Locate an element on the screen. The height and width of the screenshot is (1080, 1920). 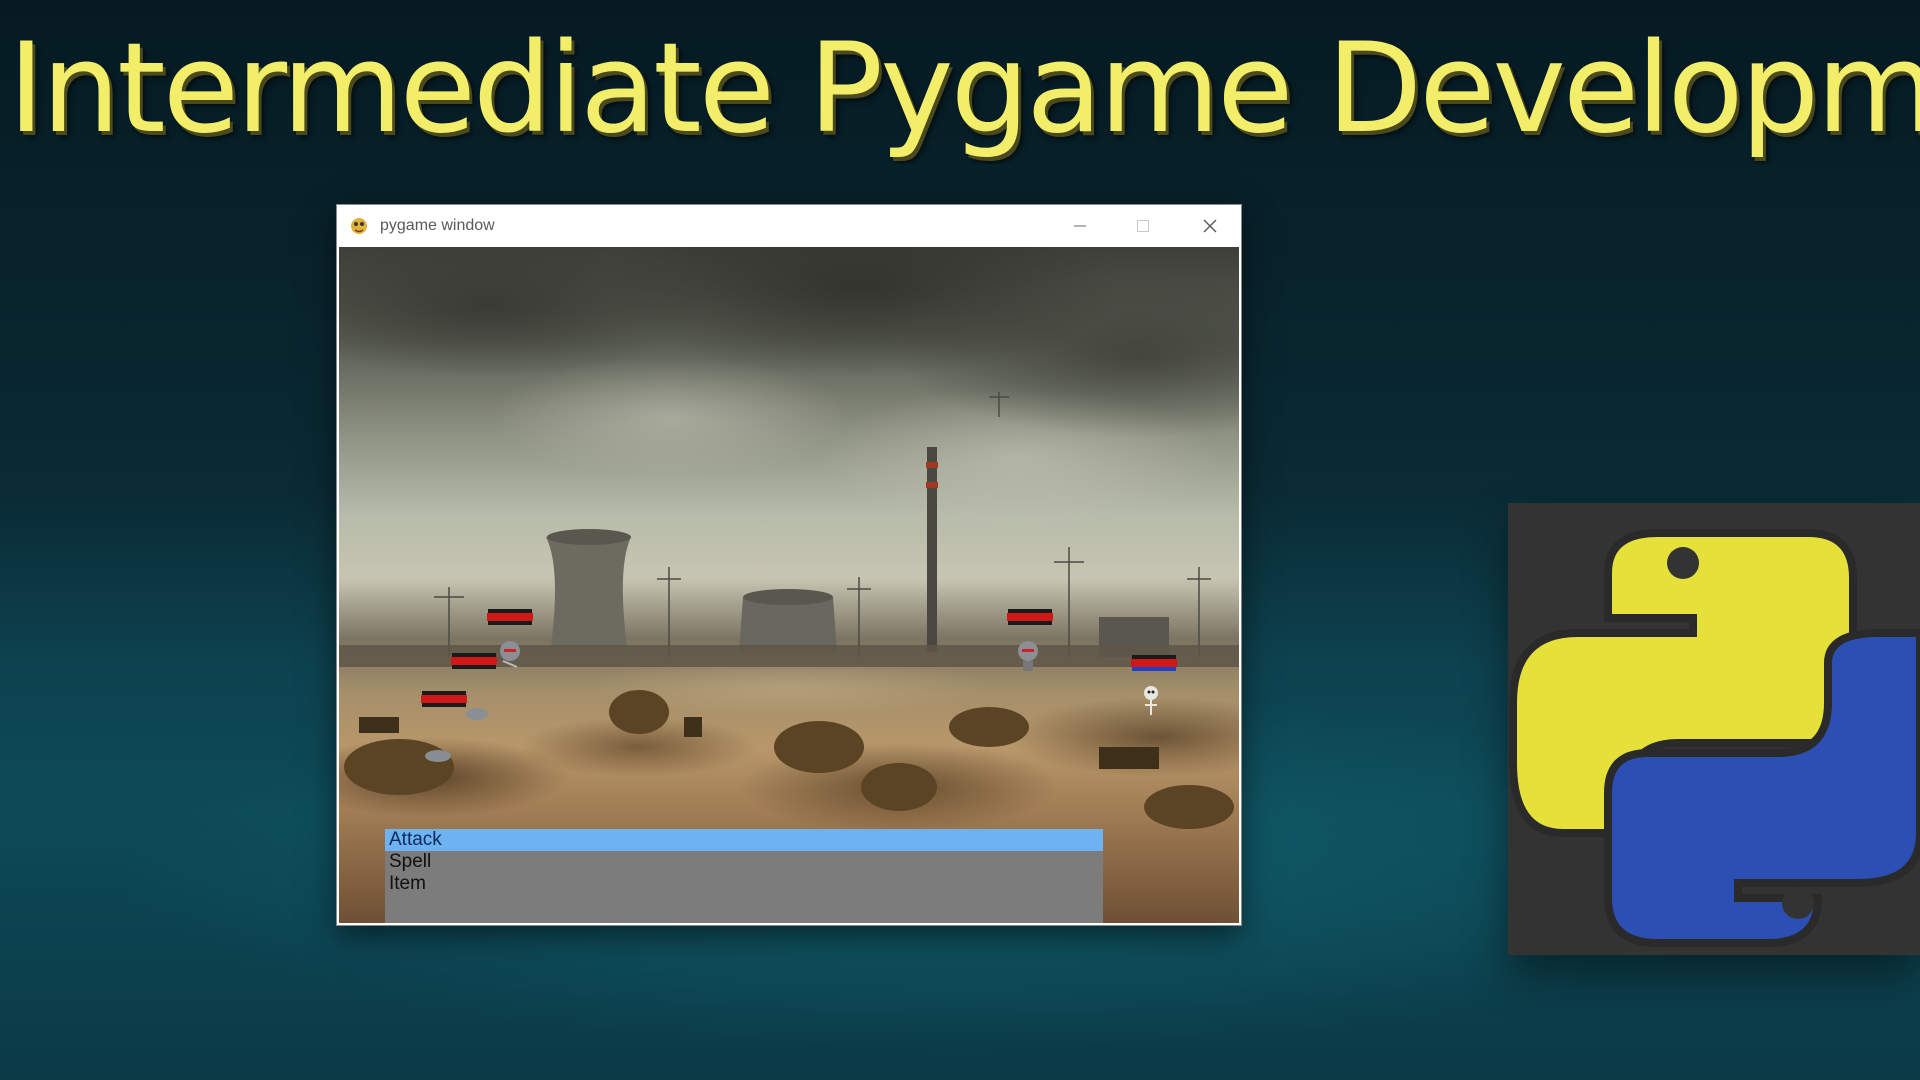
python-logo-panel is located at coordinates (1714, 729).